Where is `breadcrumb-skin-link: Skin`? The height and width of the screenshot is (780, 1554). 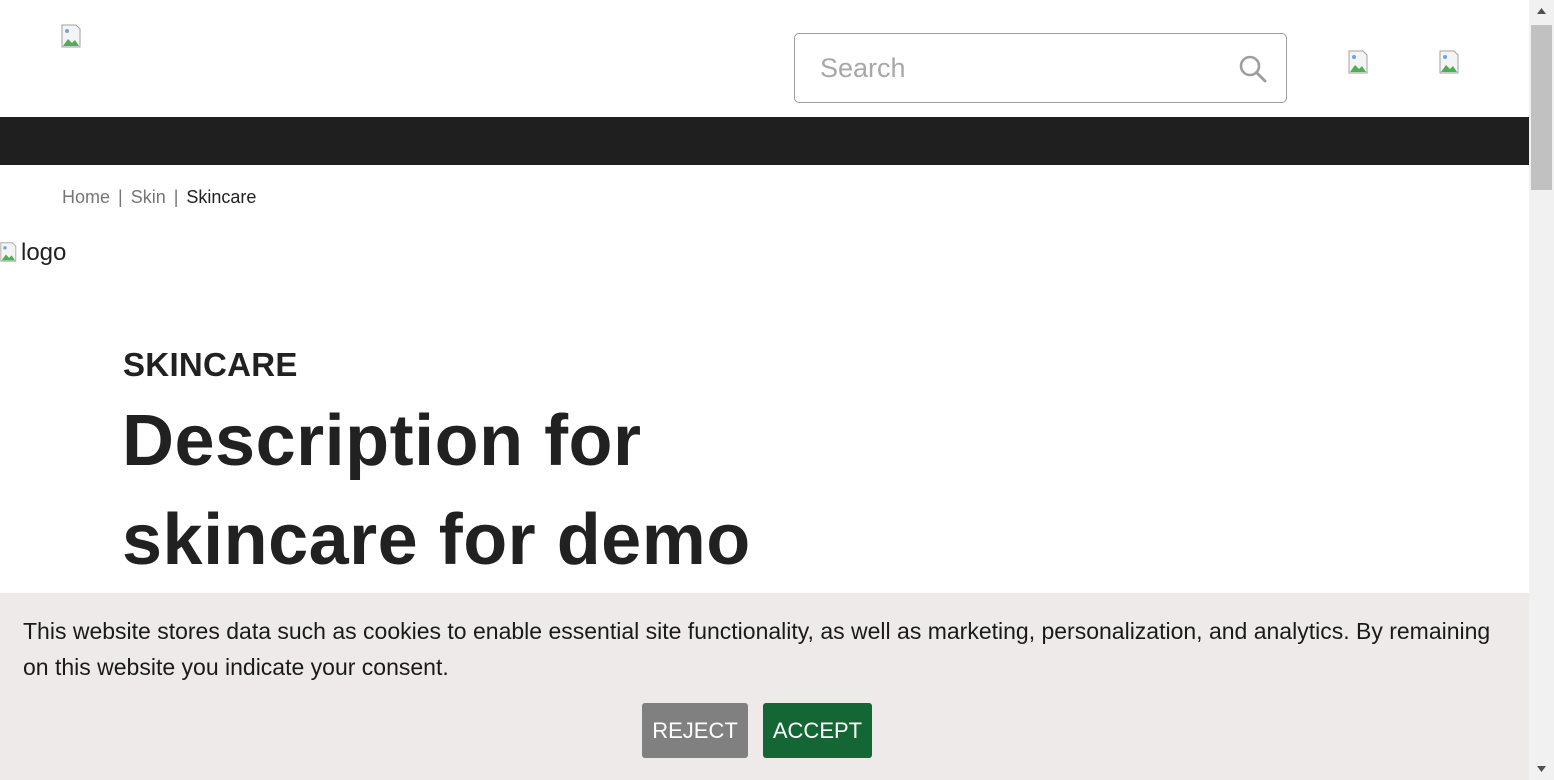
breadcrumb-skin-link: Skin is located at coordinates (148, 197).